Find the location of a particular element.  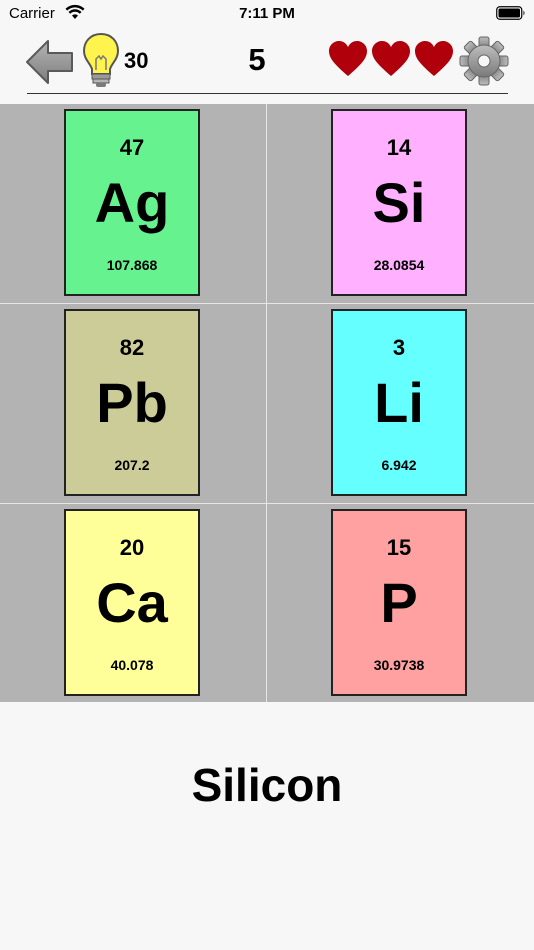

answer-option: 14 Si 28.0854 is located at coordinates (400, 203).